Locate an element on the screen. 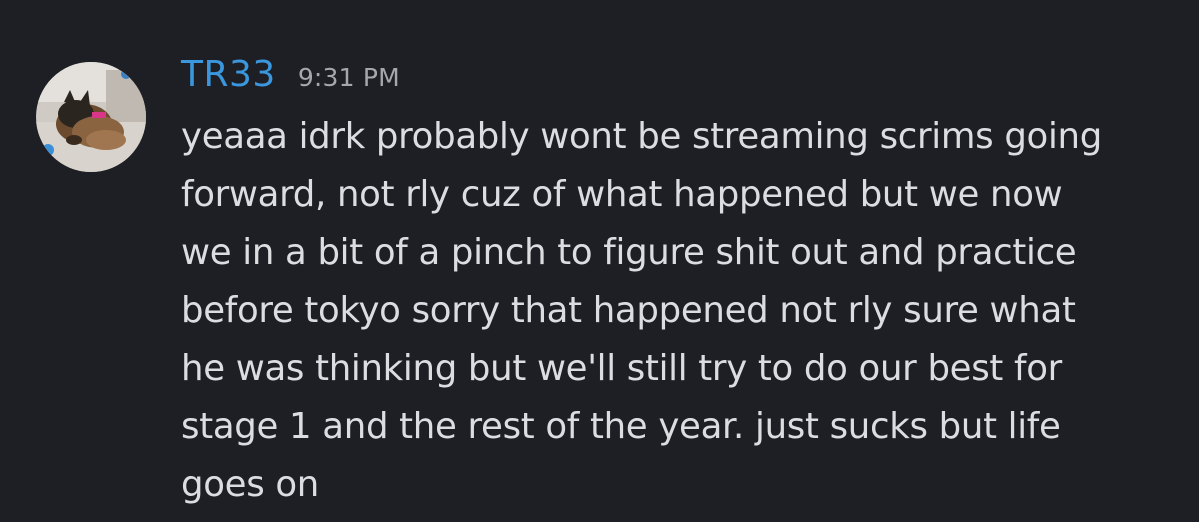 Image resolution: width=1199 pixels, height=522 pixels. user-avatar is located at coordinates (91, 117).